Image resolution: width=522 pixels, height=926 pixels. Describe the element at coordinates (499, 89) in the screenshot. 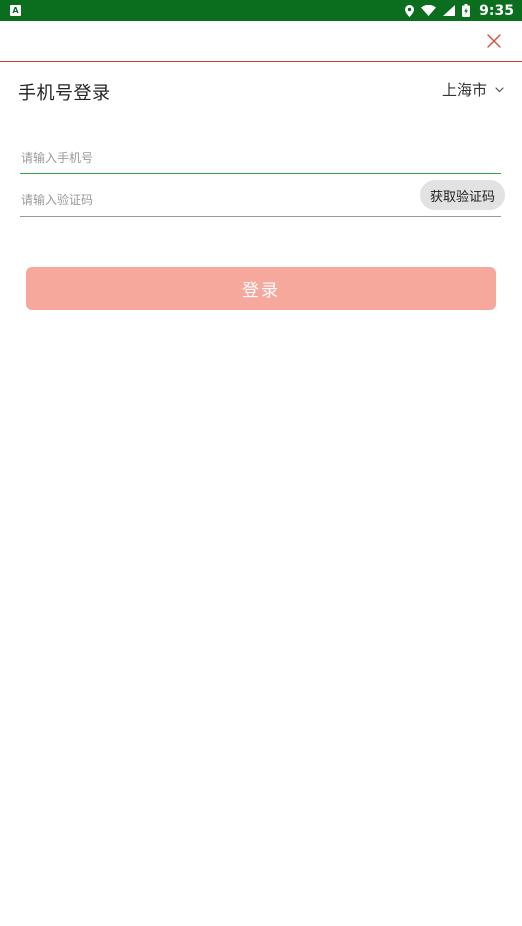

I see `chevron-down-icon` at that location.